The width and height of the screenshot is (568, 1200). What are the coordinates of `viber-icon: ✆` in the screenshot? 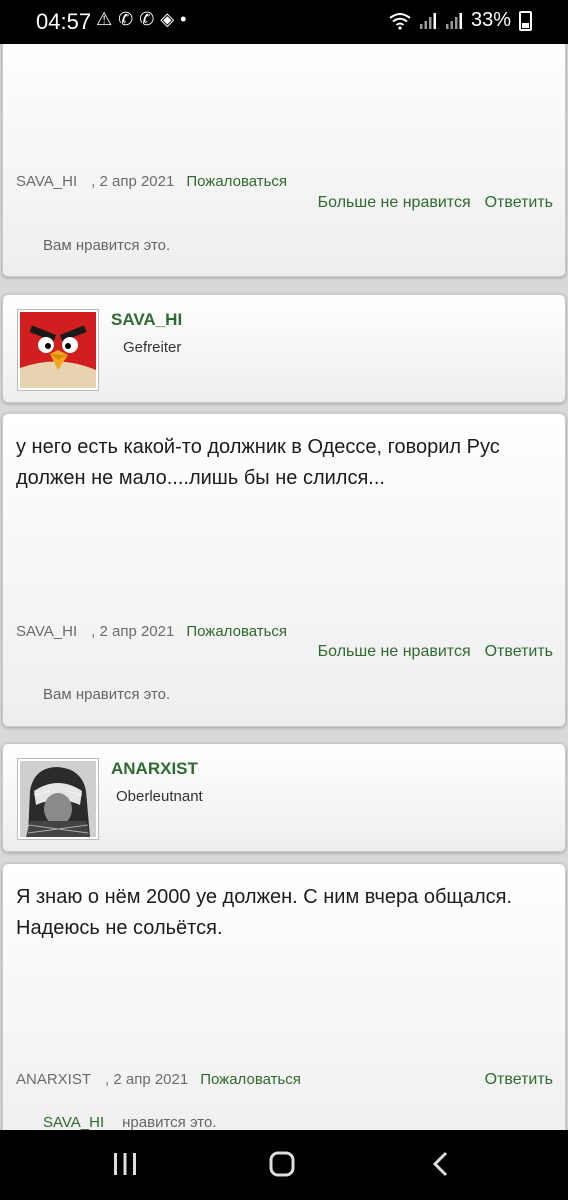 It's located at (129, 19).